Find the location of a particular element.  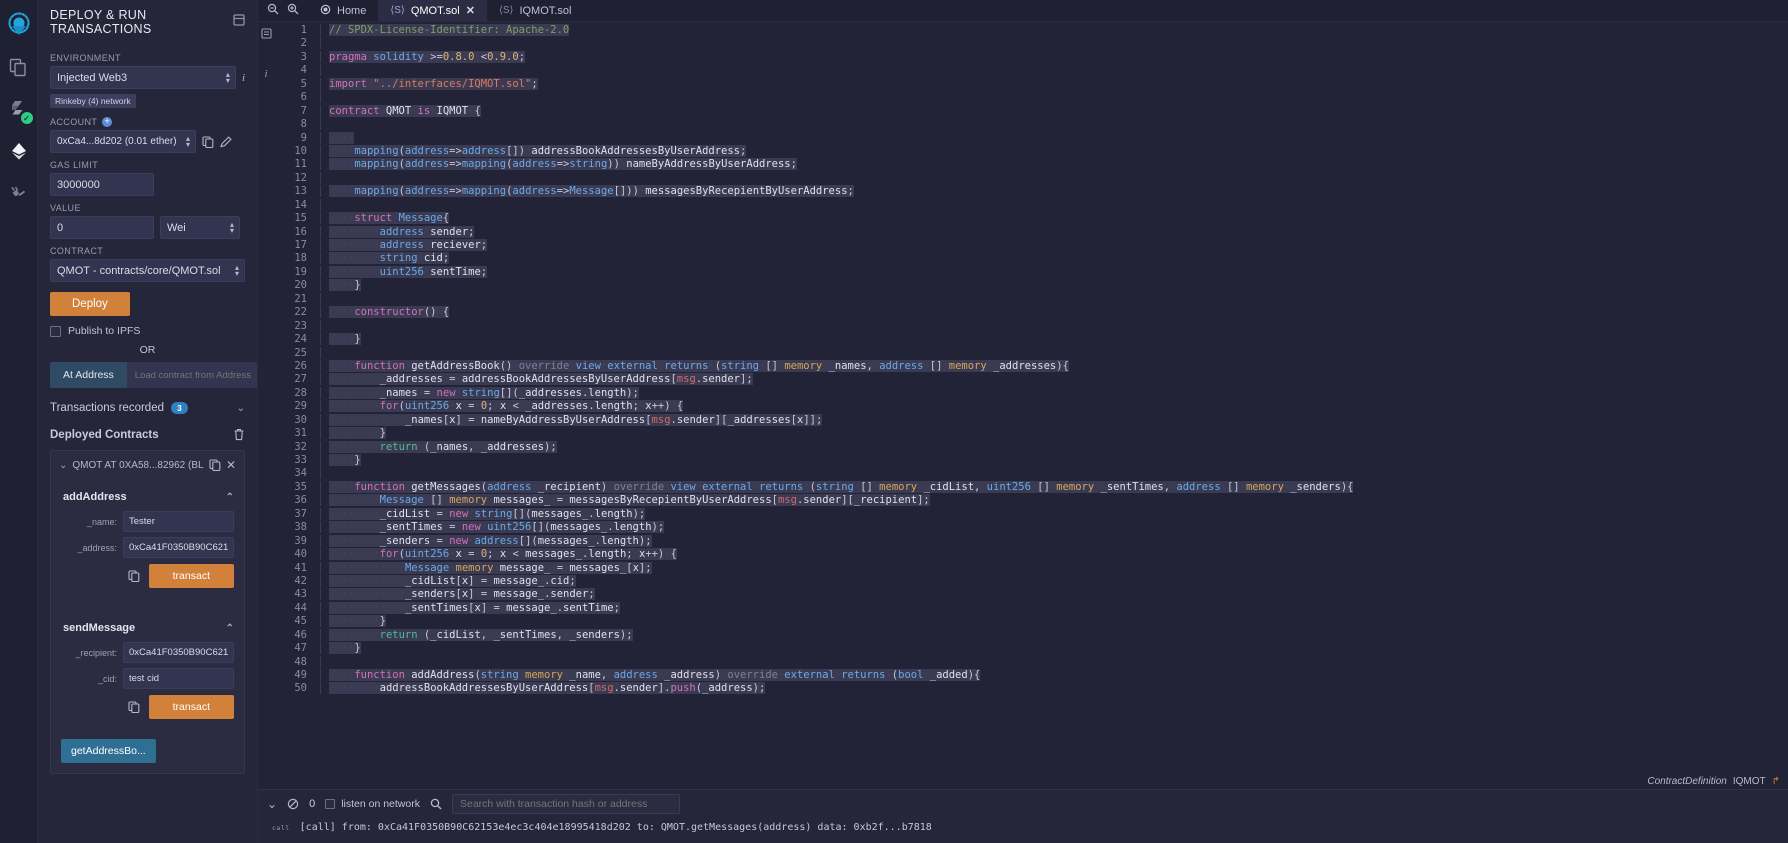

transactions-recorded-section: Transactions recorded 3 ⌄ is located at coordinates (147, 408).